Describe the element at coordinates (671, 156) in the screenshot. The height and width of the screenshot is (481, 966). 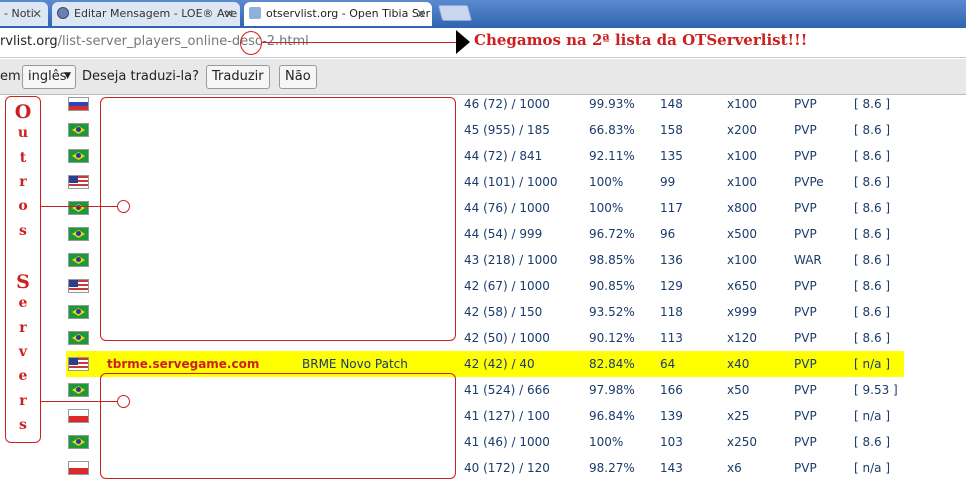
I see `cell-ping: 135` at that location.